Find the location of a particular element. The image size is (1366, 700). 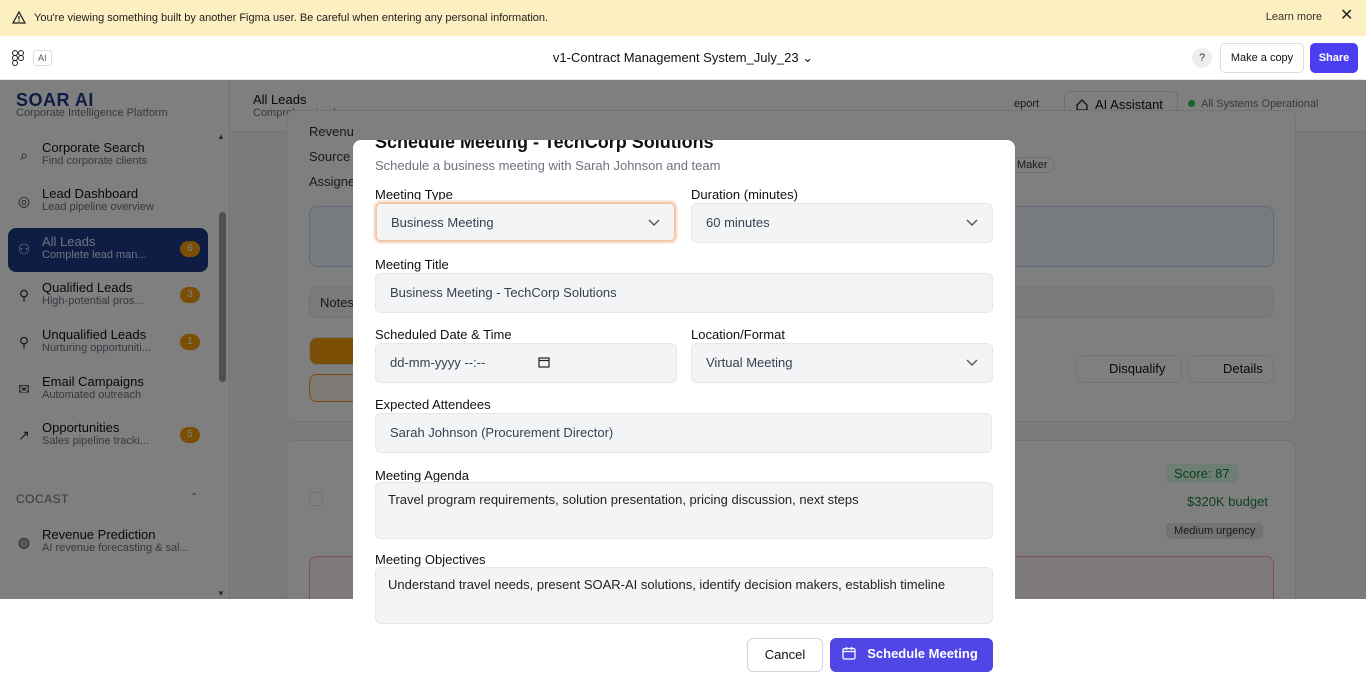

help-button: ? is located at coordinates (1202, 58).